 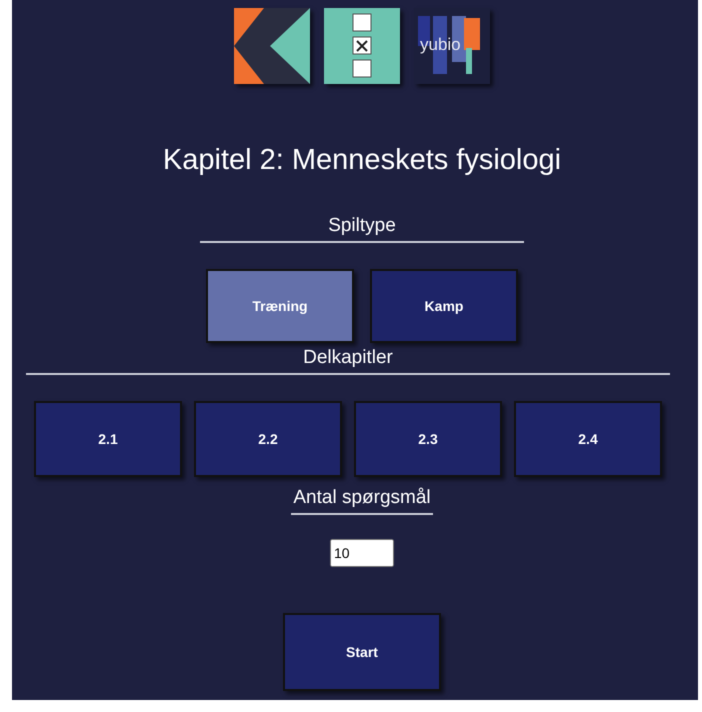 What do you see at coordinates (444, 306) in the screenshot?
I see `game-type-button: Kamp` at bounding box center [444, 306].